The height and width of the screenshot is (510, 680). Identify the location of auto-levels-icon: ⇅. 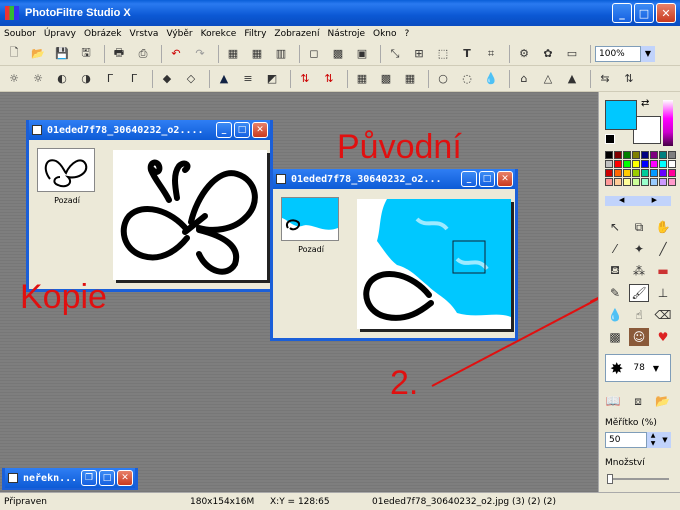
(305, 79).